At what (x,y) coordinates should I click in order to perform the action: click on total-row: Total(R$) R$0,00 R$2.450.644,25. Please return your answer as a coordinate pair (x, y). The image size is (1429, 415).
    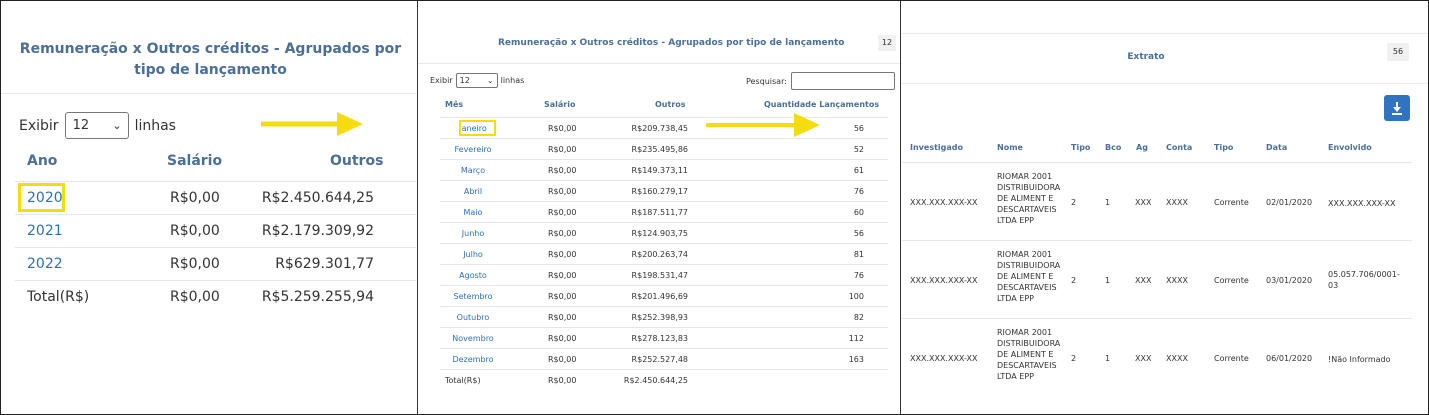
    Looking at the image, I should click on (664, 379).